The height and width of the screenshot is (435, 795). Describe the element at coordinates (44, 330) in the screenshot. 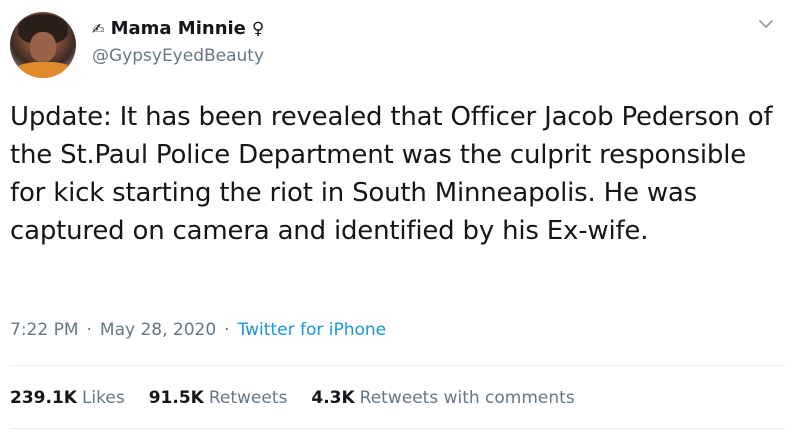

I see `tweet-time: 7:22 PM` at that location.